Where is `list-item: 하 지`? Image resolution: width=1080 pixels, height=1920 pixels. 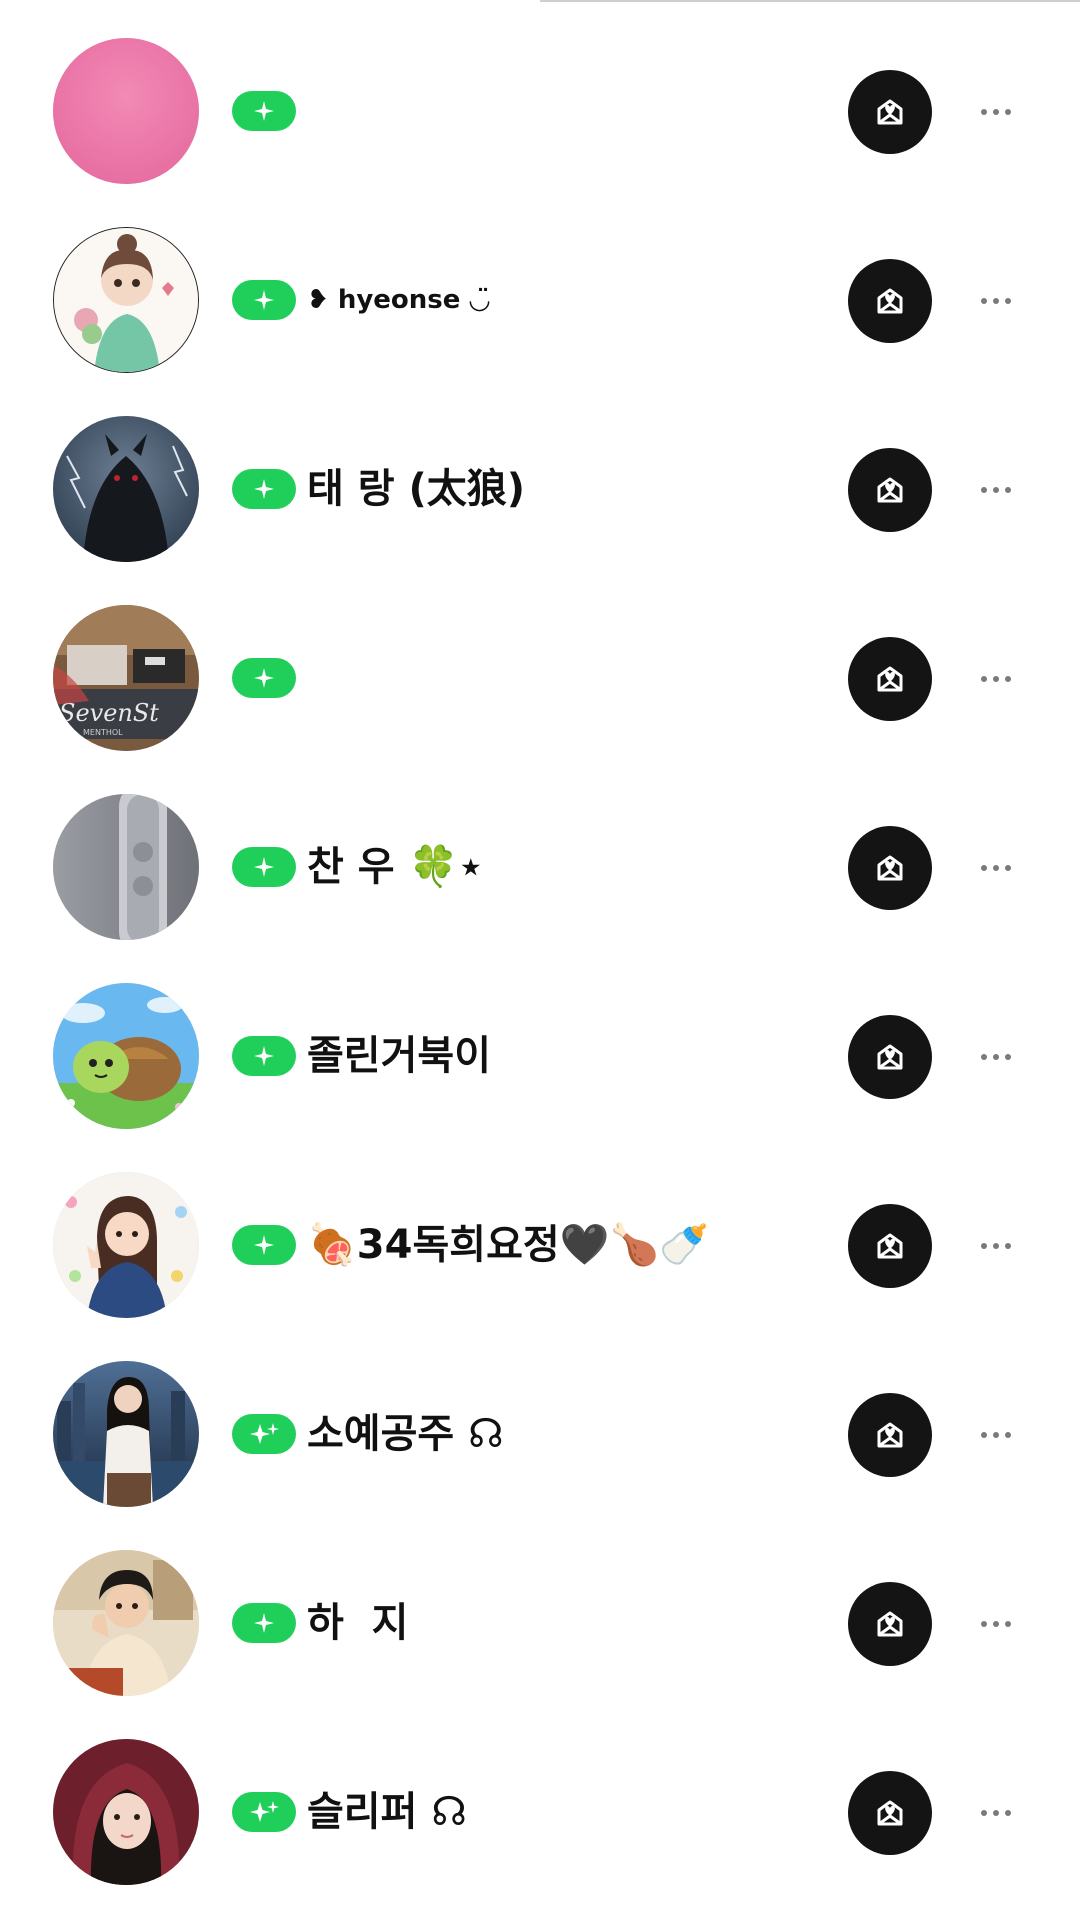 list-item: 하 지 is located at coordinates (540, 1606).